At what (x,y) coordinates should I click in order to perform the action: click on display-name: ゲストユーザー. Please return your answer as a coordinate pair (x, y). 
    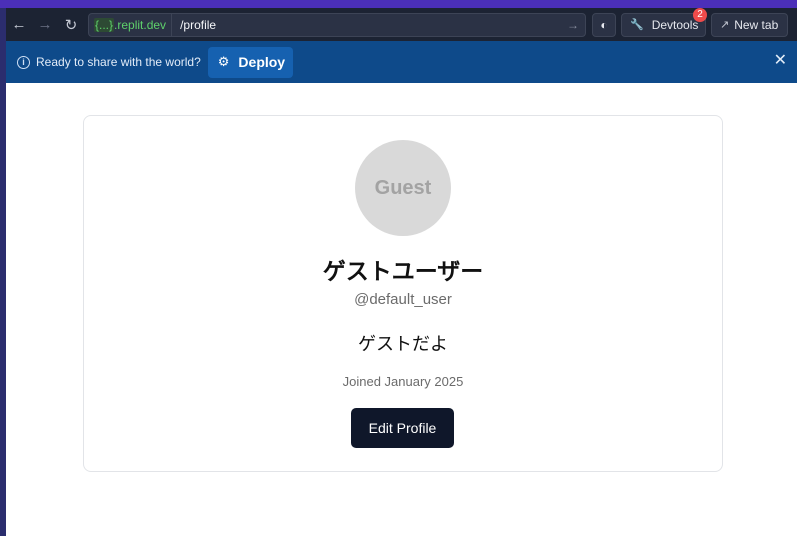
    Looking at the image, I should click on (403, 272).